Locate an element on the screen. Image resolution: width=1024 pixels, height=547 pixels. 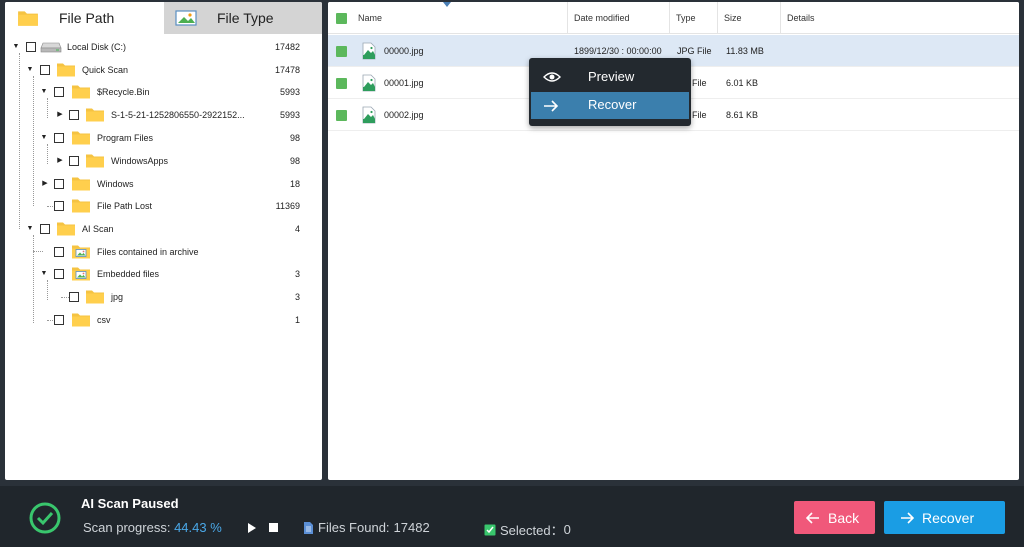
tree-item-label: WindowsApps is located at coordinates (140, 161).